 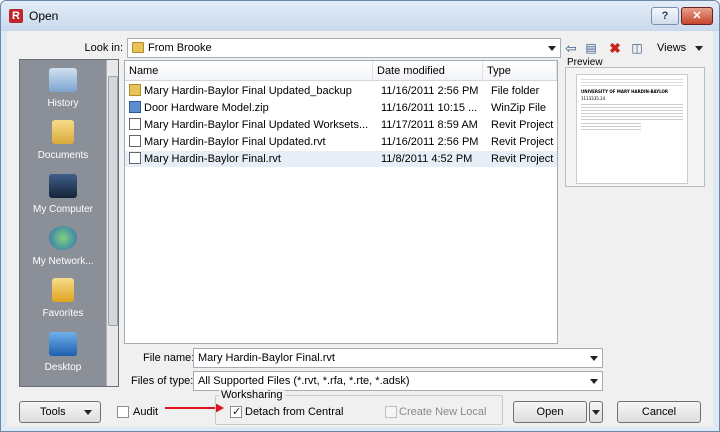 I want to click on delete-icon: ✖, so click(x=615, y=48).